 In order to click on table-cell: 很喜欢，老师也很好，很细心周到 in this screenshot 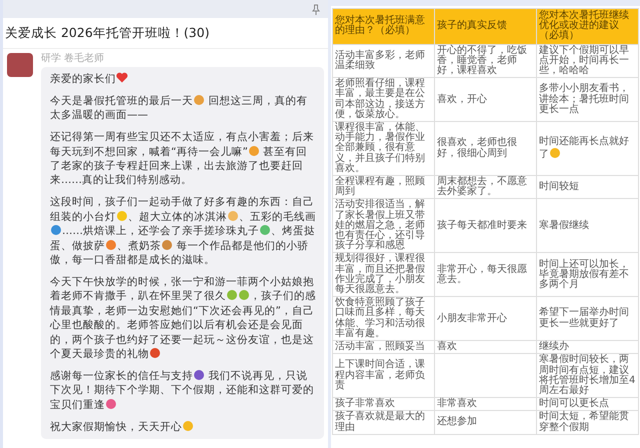, I will do `click(477, 148)`.